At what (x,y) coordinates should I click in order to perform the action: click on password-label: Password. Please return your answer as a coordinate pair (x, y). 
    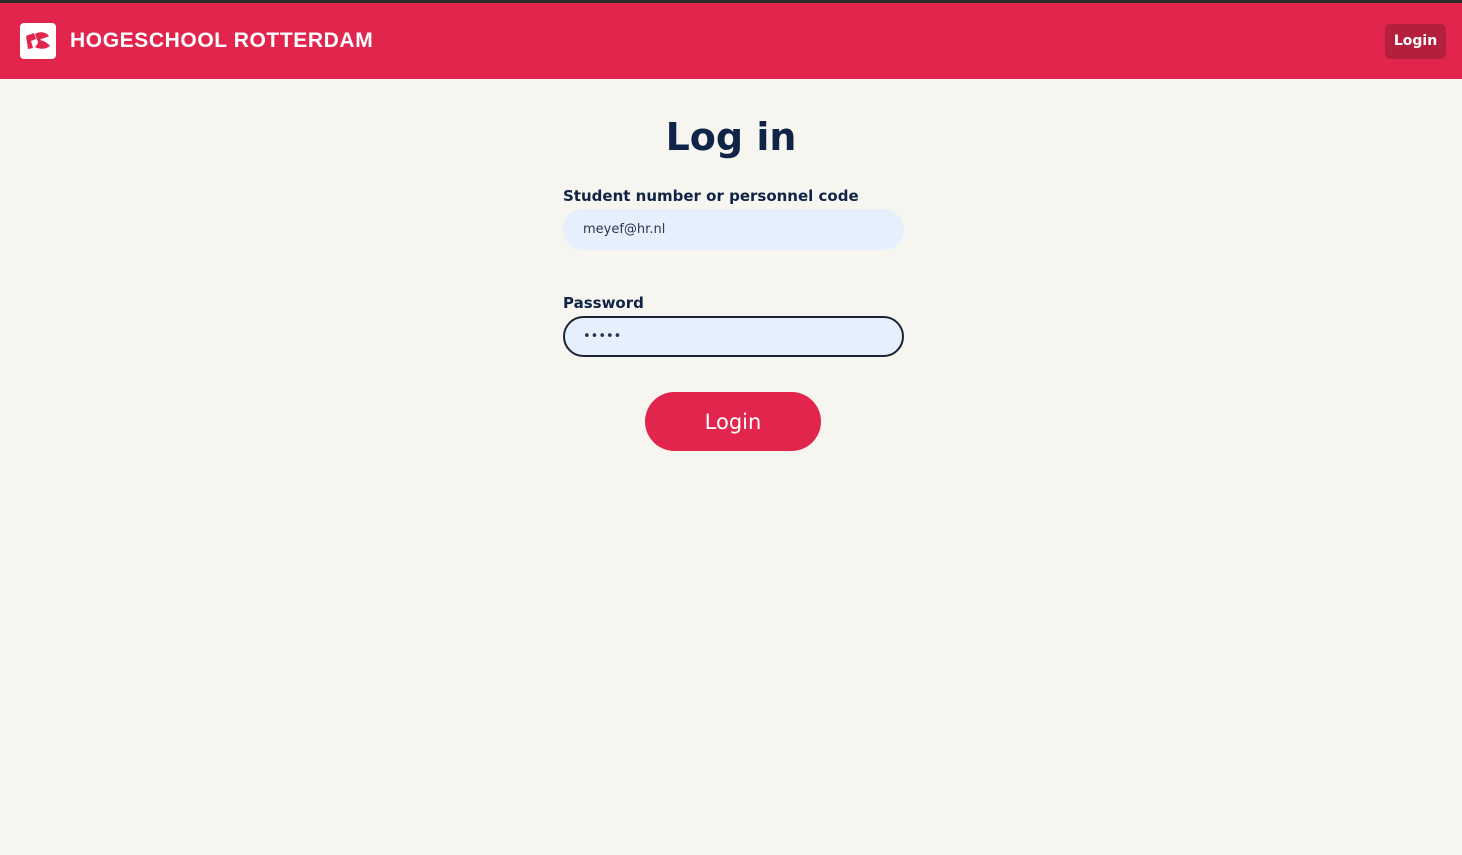
    Looking at the image, I should click on (603, 303).